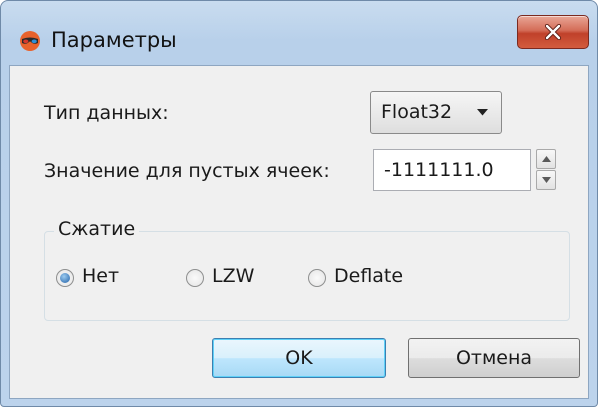 This screenshot has width=598, height=407. I want to click on radio-deflate, so click(317, 278).